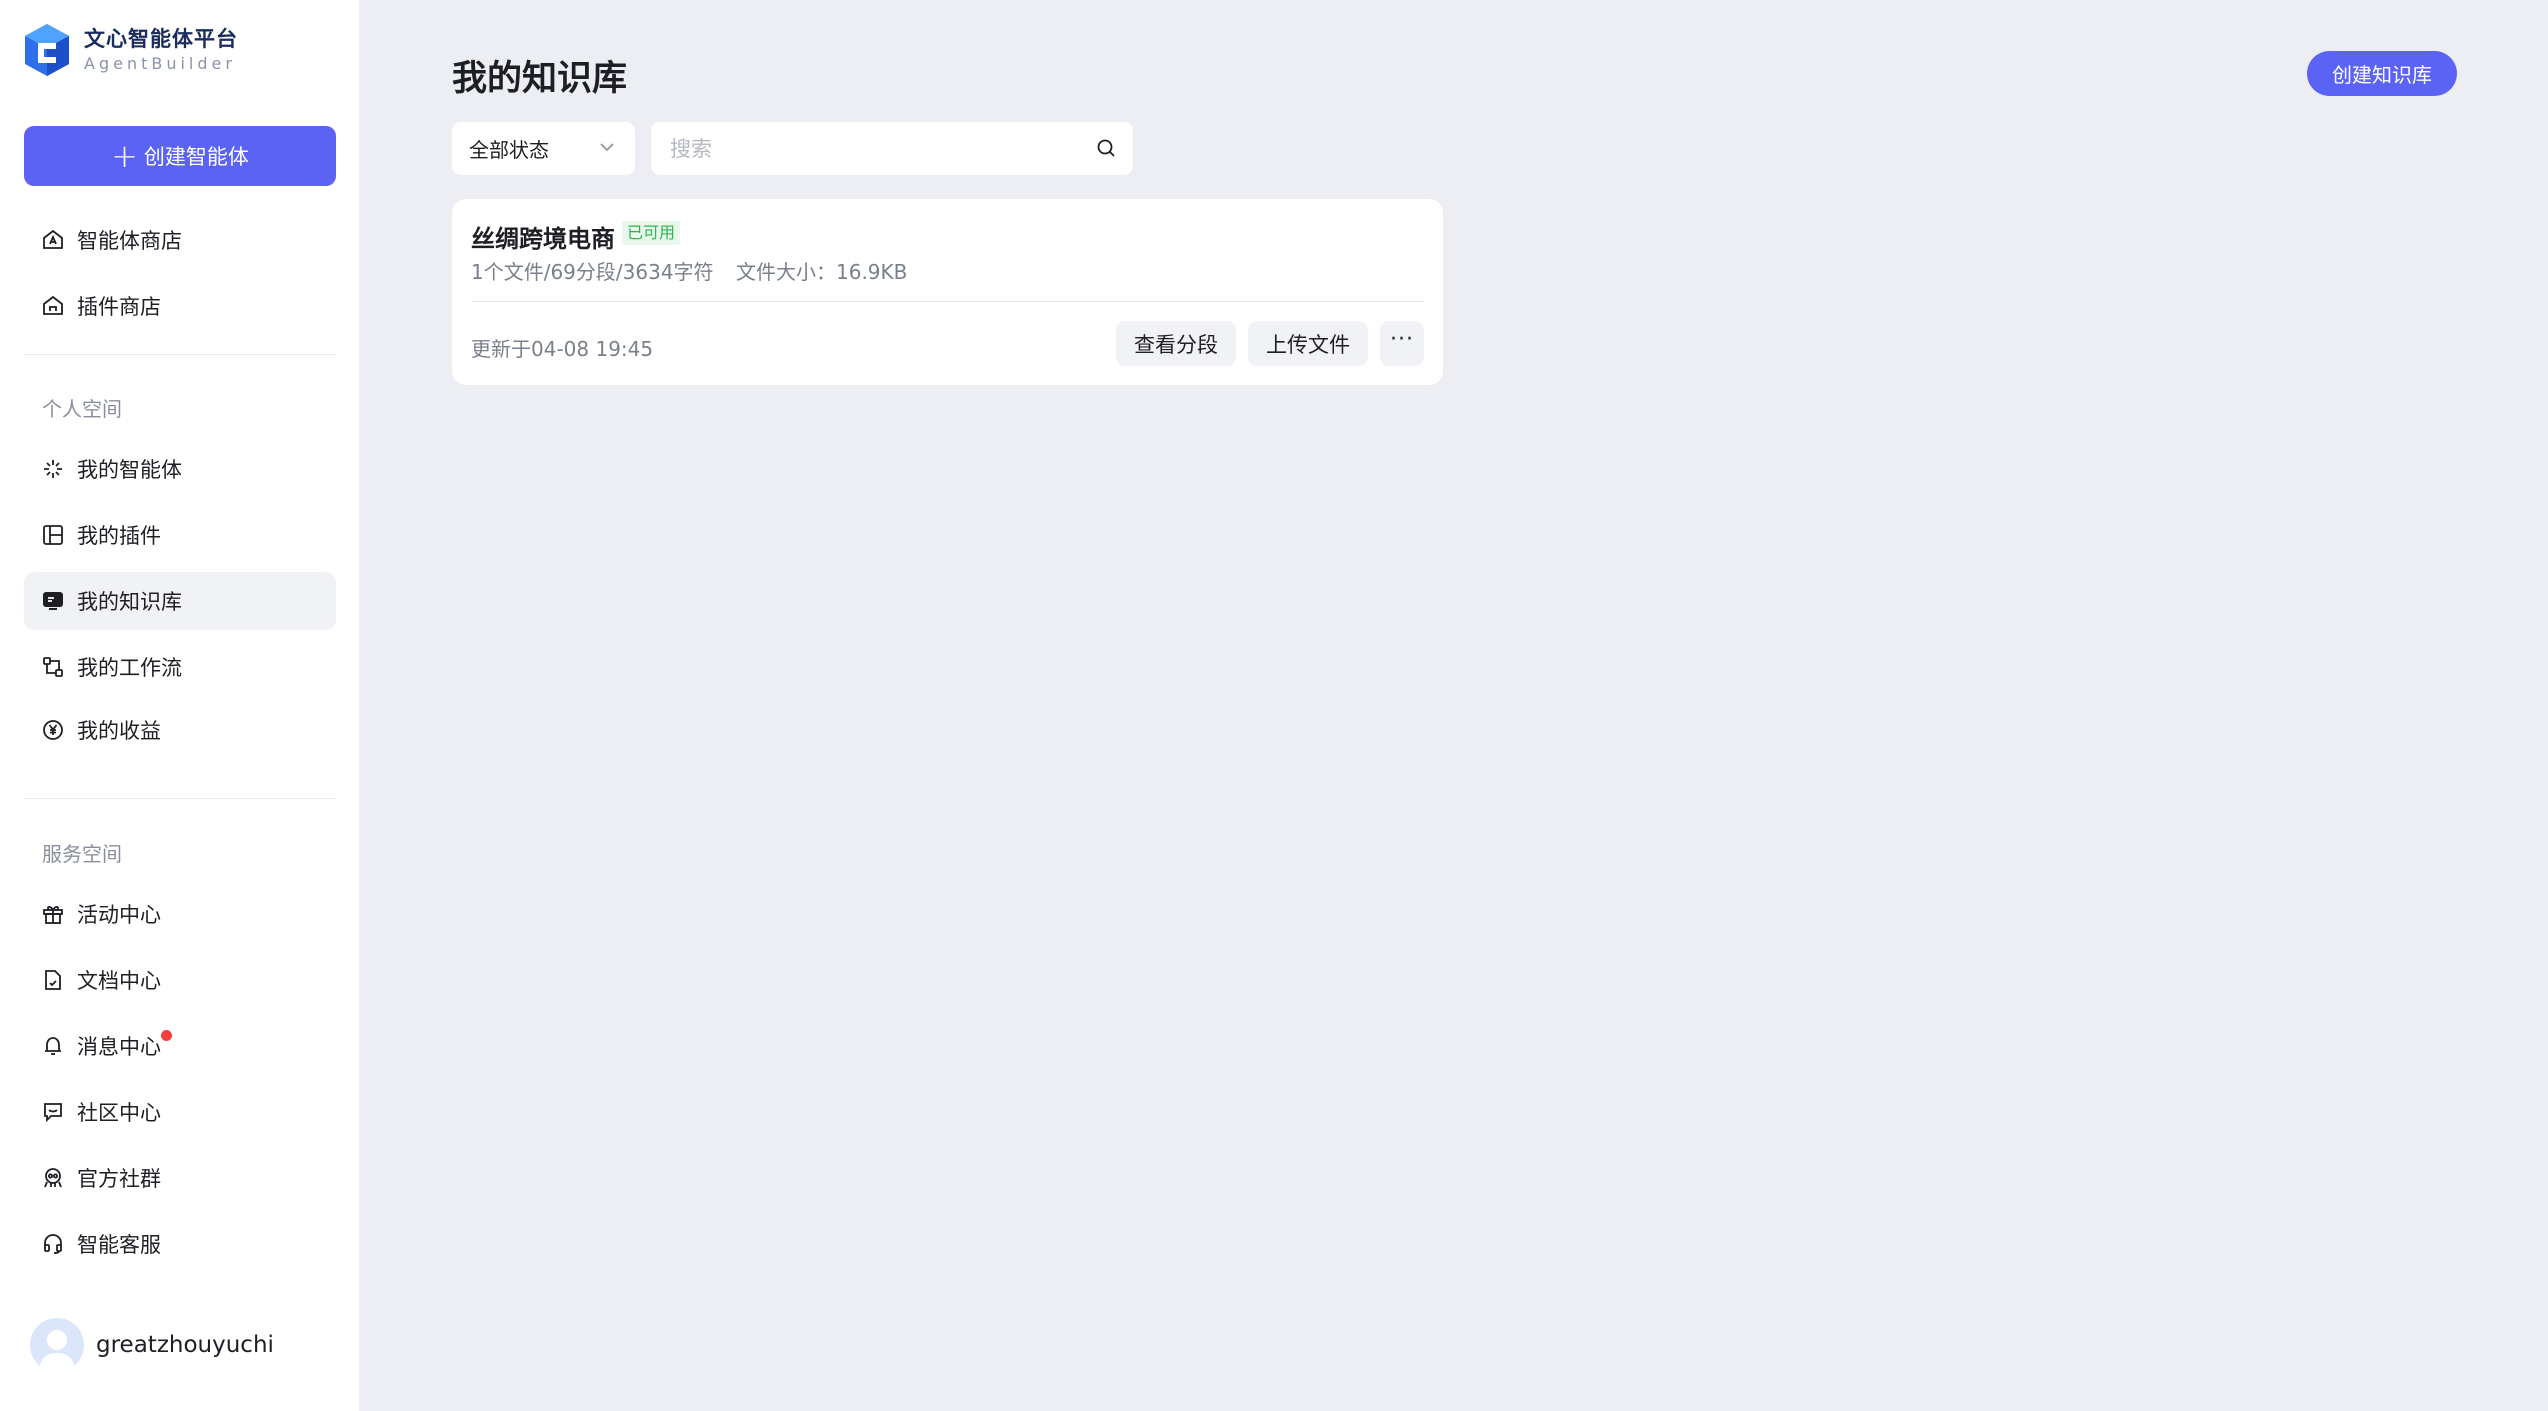 Image resolution: width=2548 pixels, height=1411 pixels. I want to click on sidebar-item-label: 消息中心, so click(119, 1047).